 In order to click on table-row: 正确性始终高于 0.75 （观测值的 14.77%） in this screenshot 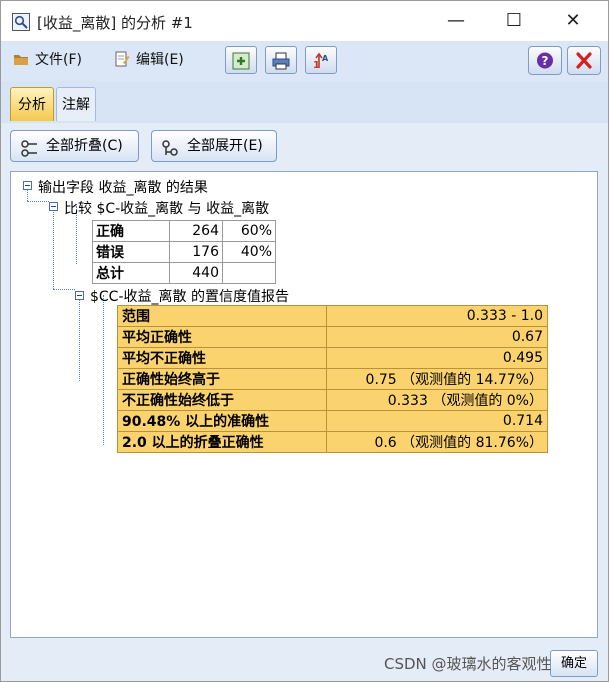, I will do `click(332, 379)`.